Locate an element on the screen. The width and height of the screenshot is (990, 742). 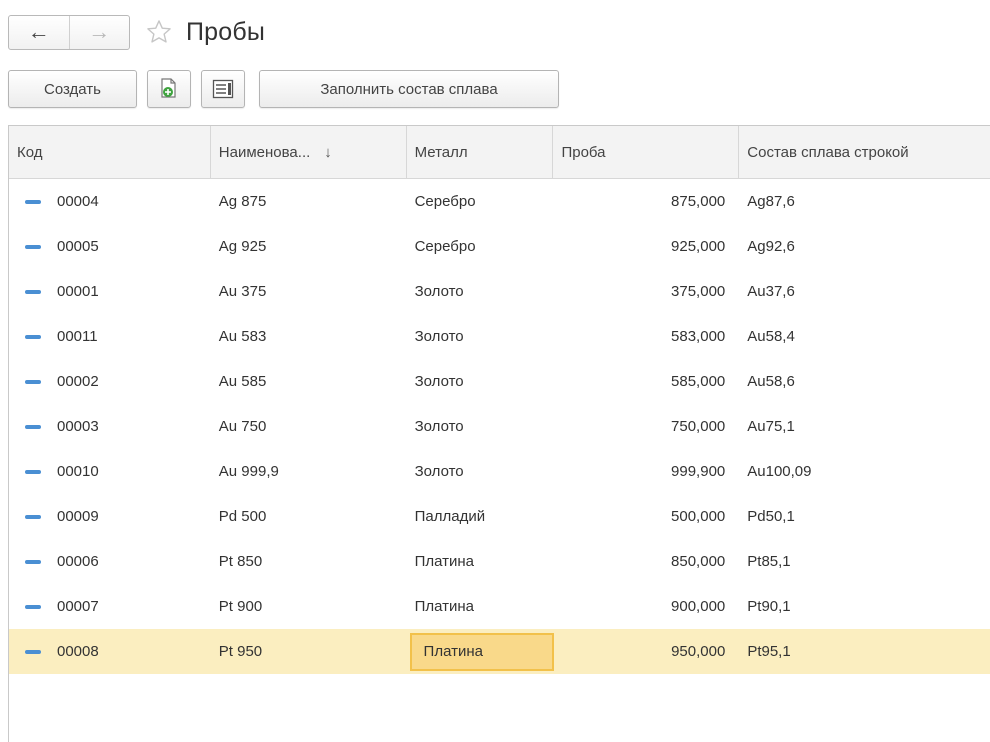
focused-cell-metal: Платина is located at coordinates (481, 651).